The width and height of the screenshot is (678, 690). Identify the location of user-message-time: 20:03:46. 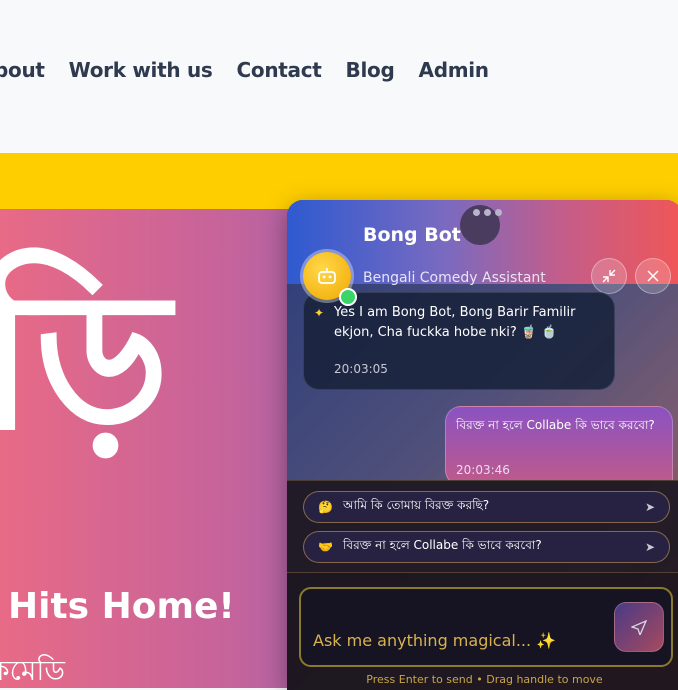
(483, 470).